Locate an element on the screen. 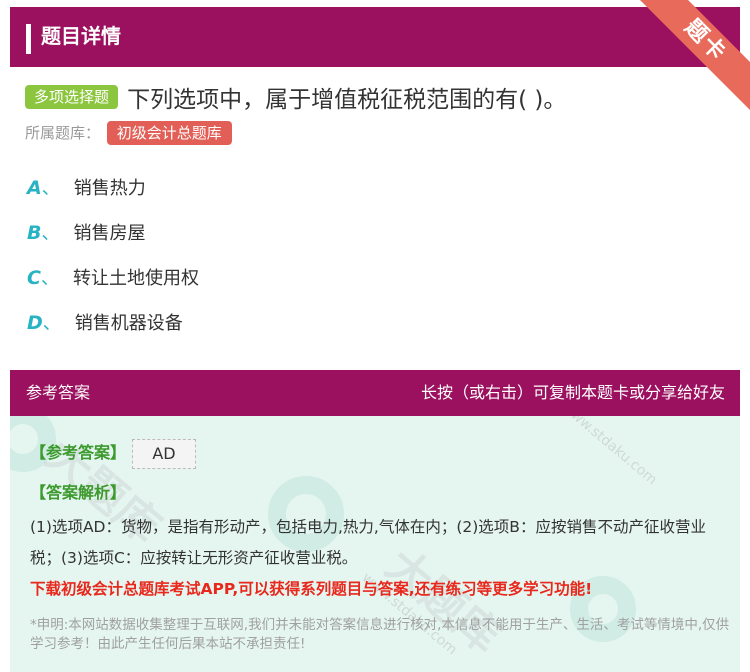  option-text: 销售热力 is located at coordinates (109, 188).